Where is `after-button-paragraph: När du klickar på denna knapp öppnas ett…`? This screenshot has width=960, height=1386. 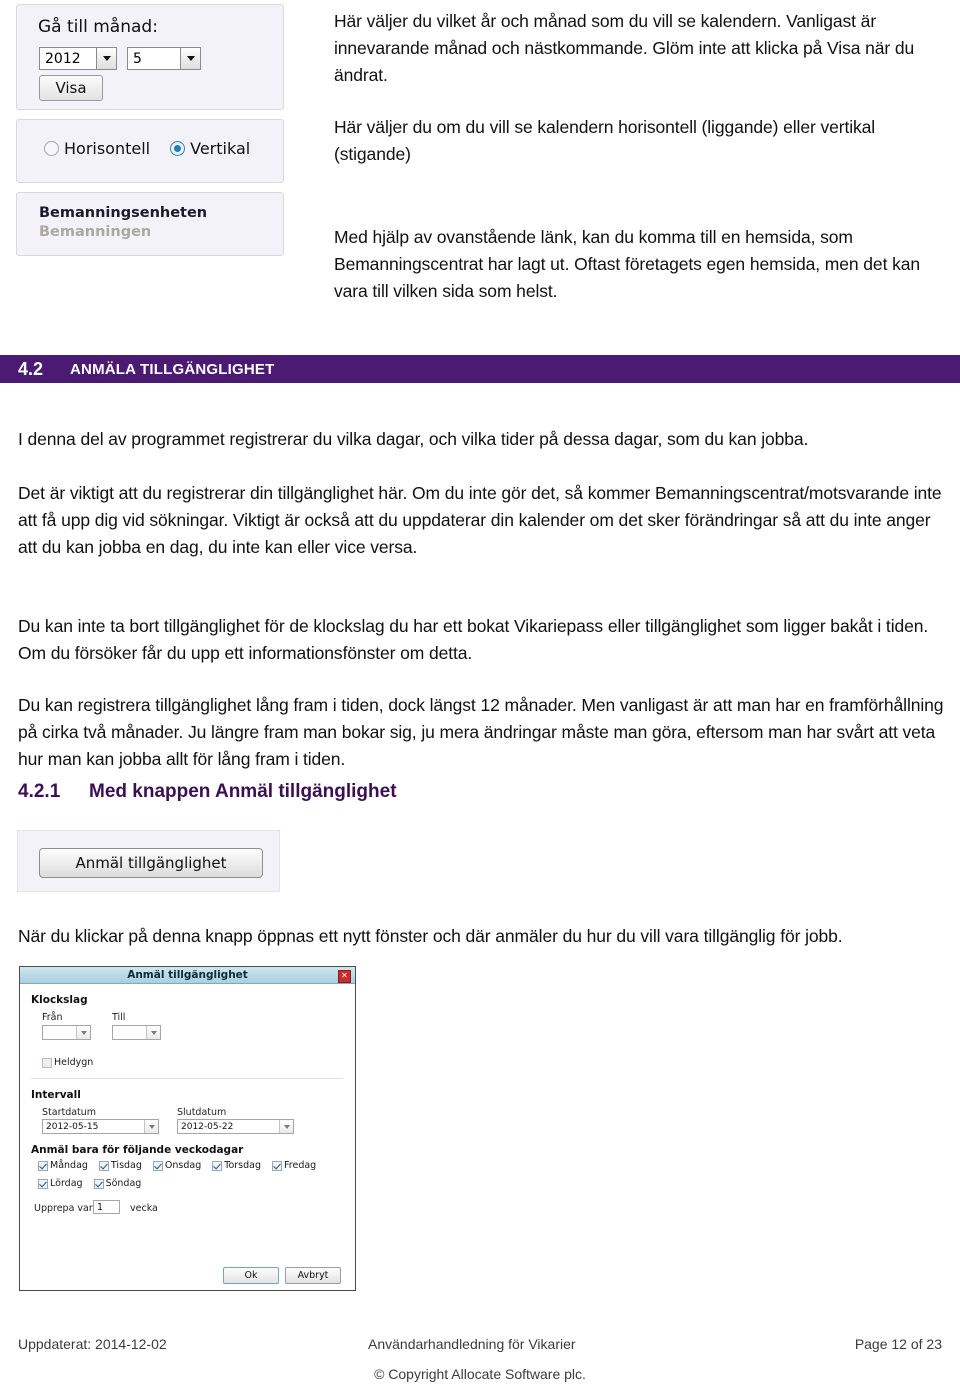 after-button-paragraph: När du klickar på denna knapp öppnas ett… is located at coordinates (430, 935).